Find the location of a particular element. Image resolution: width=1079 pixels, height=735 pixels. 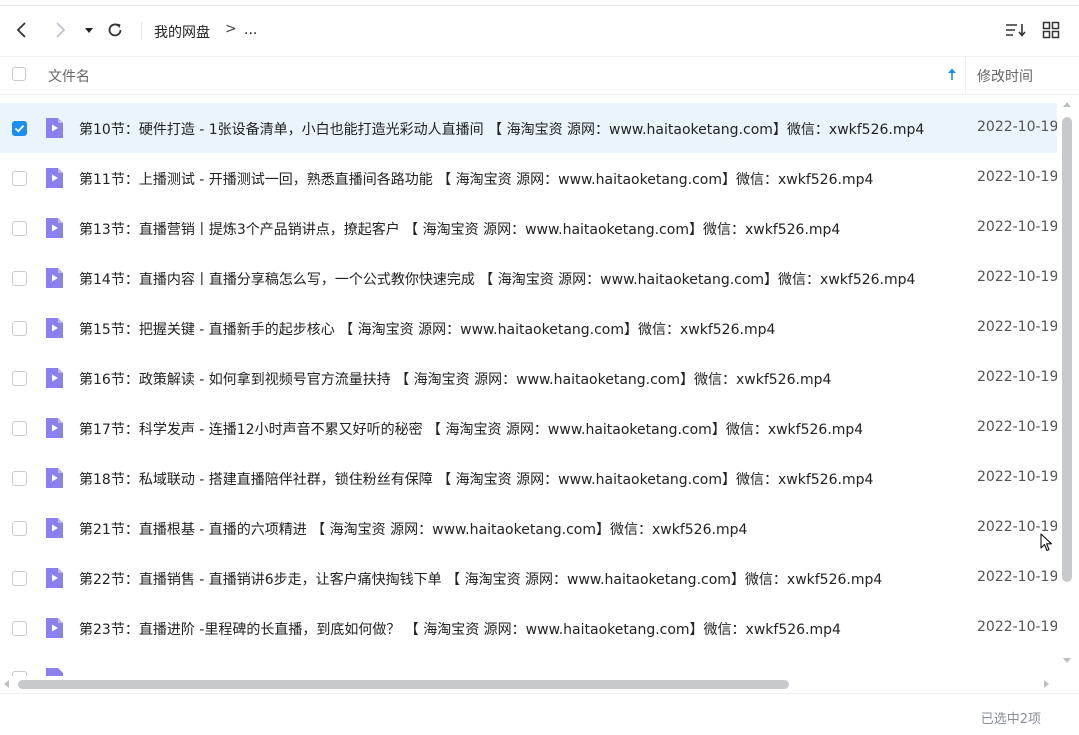

column-name-header: 文件名 is located at coordinates (69, 76).